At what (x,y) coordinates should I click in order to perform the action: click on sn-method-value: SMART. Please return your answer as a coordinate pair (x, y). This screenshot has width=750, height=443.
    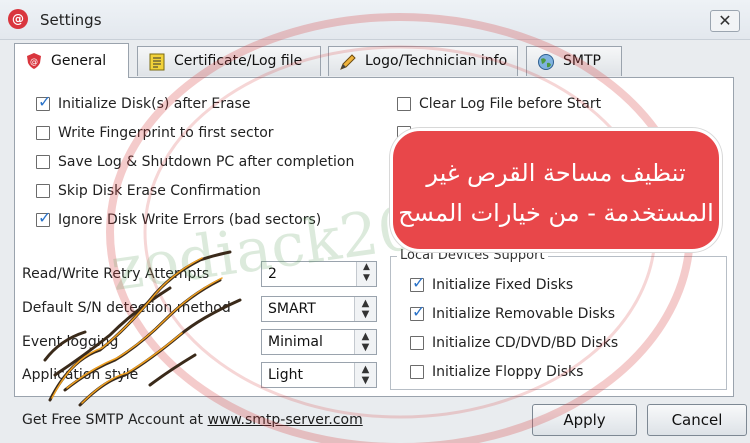
    Looking at the image, I should click on (292, 309).